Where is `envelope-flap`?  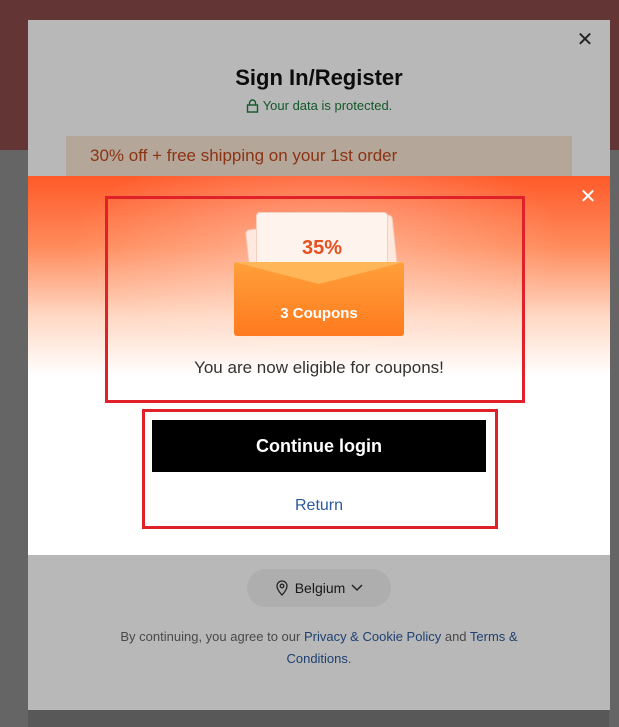 envelope-flap is located at coordinates (319, 273).